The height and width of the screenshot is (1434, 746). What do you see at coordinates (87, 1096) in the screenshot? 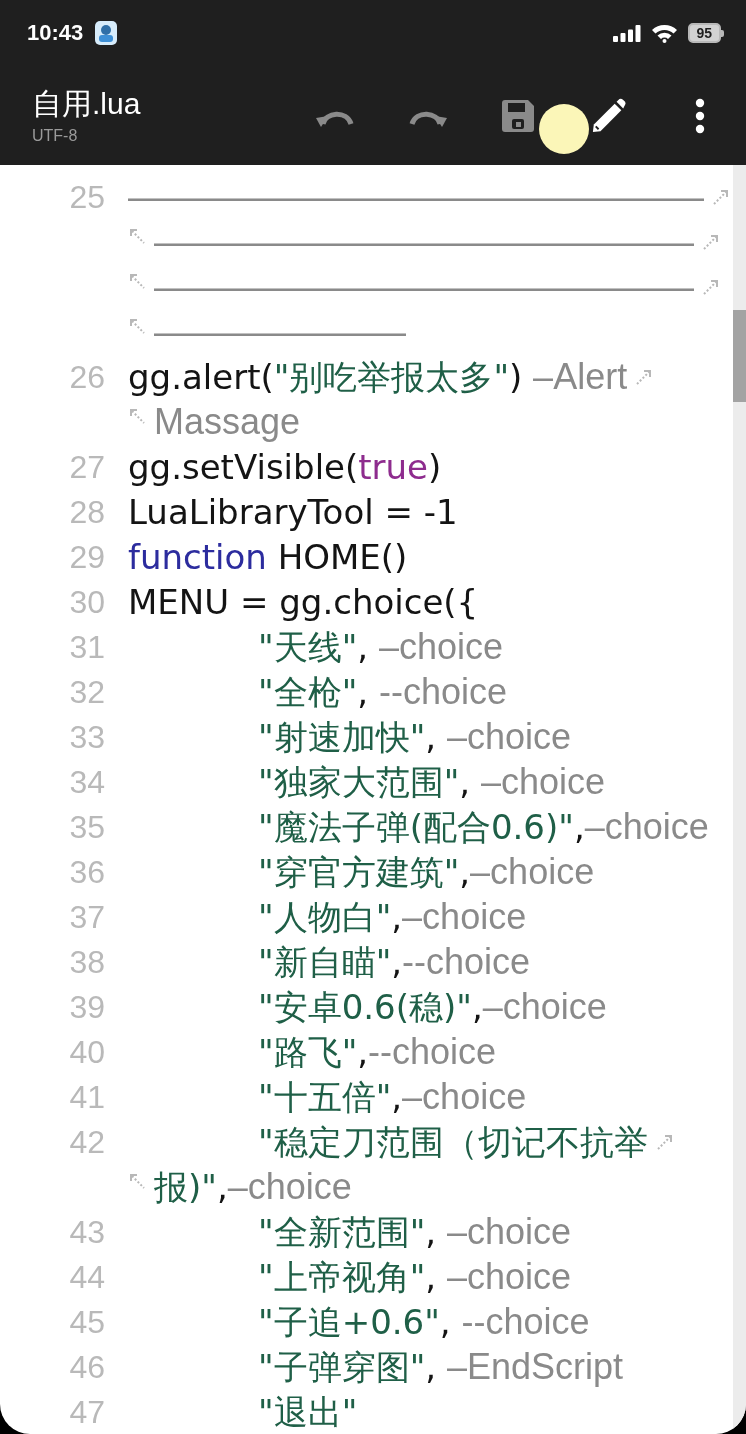
I see `line-number: 41` at bounding box center [87, 1096].